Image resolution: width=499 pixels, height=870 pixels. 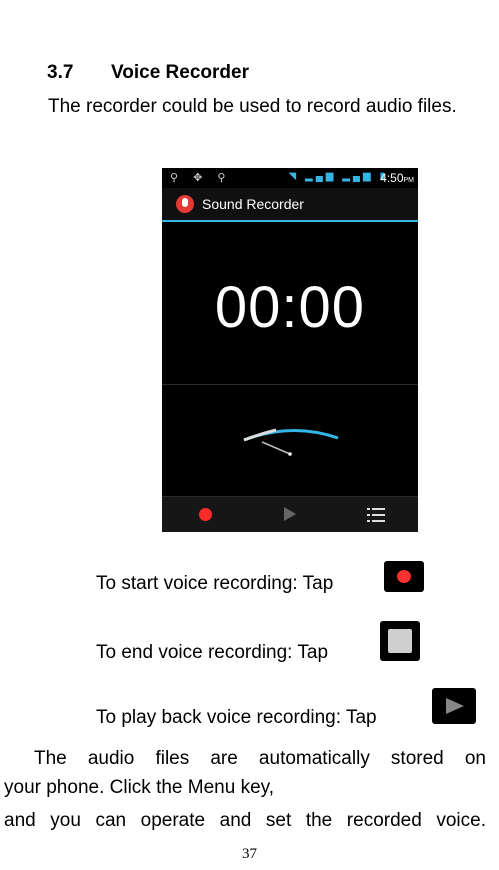 What do you see at coordinates (338, 176) in the screenshot?
I see `signal-icons: ◥ ▂▄▆ ▂▄▆ ▮` at bounding box center [338, 176].